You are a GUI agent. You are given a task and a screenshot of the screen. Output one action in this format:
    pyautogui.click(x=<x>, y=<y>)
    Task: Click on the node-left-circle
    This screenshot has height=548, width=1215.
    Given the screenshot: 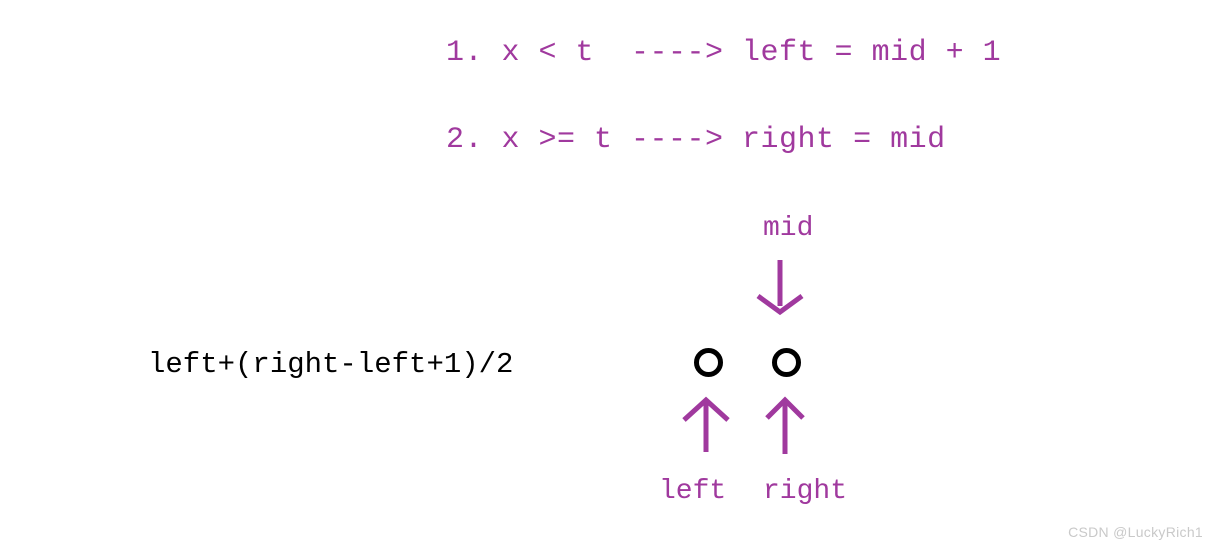 What is the action you would take?
    pyautogui.click(x=708, y=362)
    